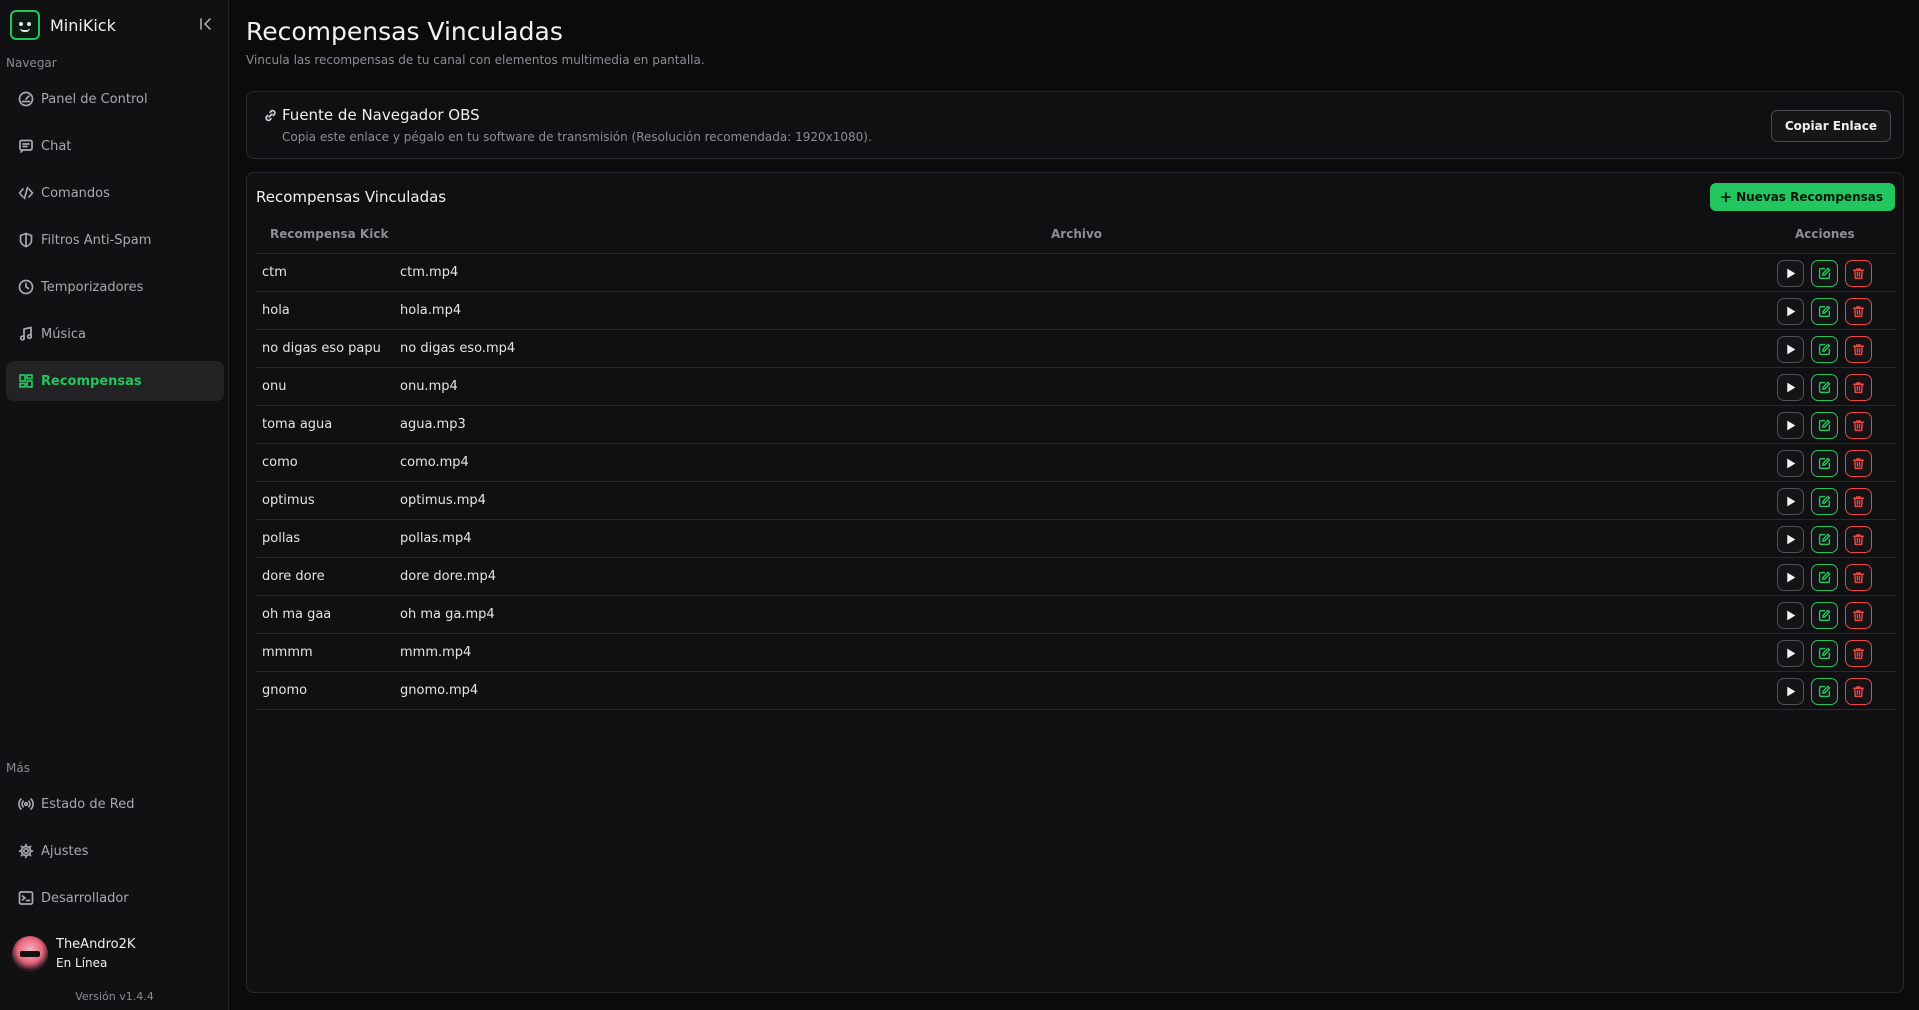  Describe the element at coordinates (1076, 577) in the screenshot. I see `table-row: dore dore dore dore.mp4` at that location.